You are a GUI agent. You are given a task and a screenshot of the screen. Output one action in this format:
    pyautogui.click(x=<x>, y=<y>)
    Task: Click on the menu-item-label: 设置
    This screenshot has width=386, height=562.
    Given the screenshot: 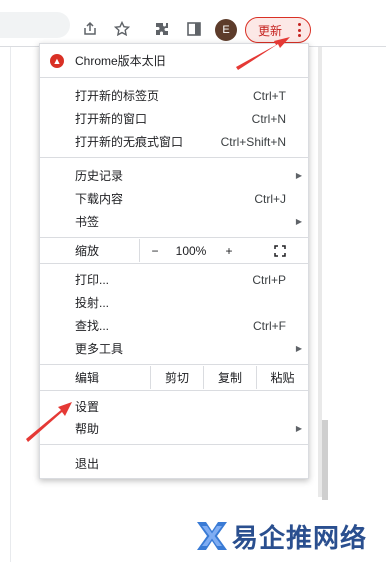 What is the action you would take?
    pyautogui.click(x=87, y=407)
    